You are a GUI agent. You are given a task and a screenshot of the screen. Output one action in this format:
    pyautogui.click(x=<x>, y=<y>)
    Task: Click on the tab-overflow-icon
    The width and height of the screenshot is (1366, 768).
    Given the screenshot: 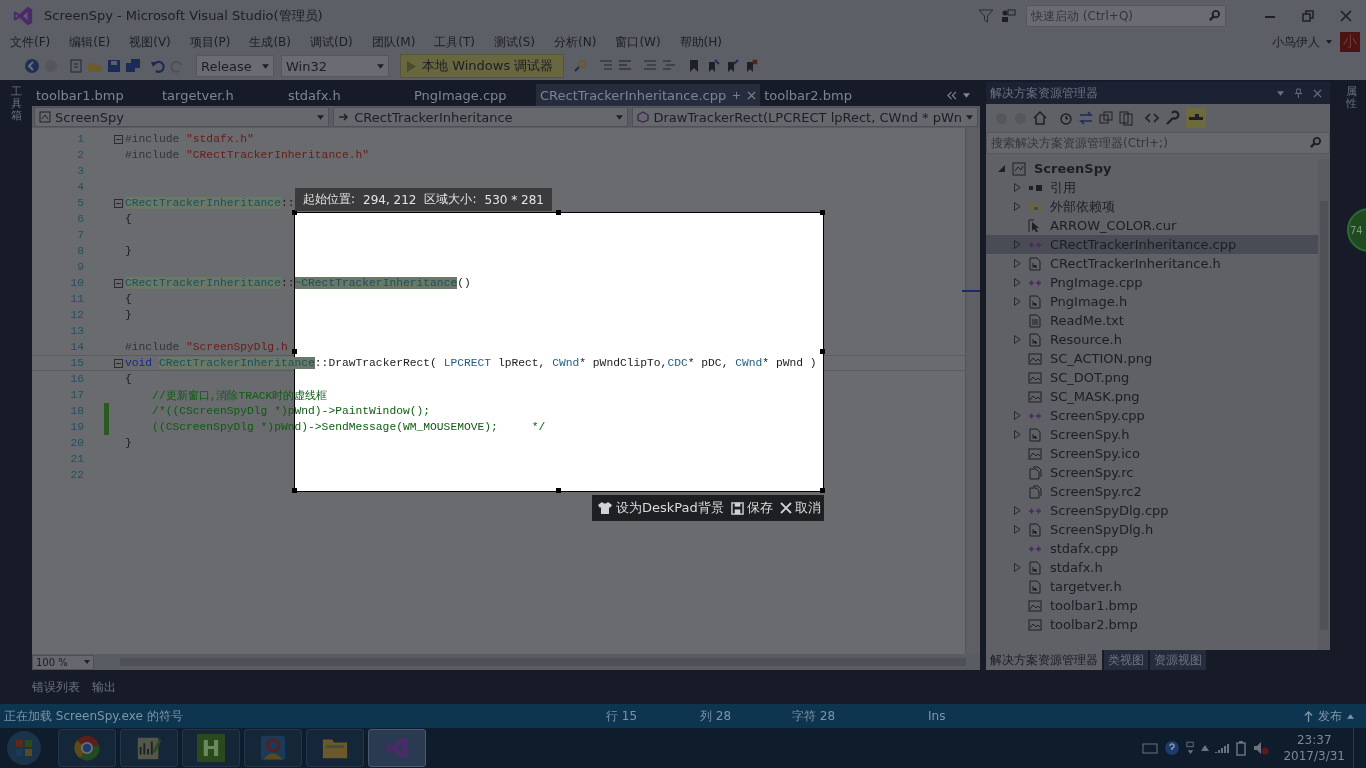 What is the action you would take?
    pyautogui.click(x=951, y=95)
    